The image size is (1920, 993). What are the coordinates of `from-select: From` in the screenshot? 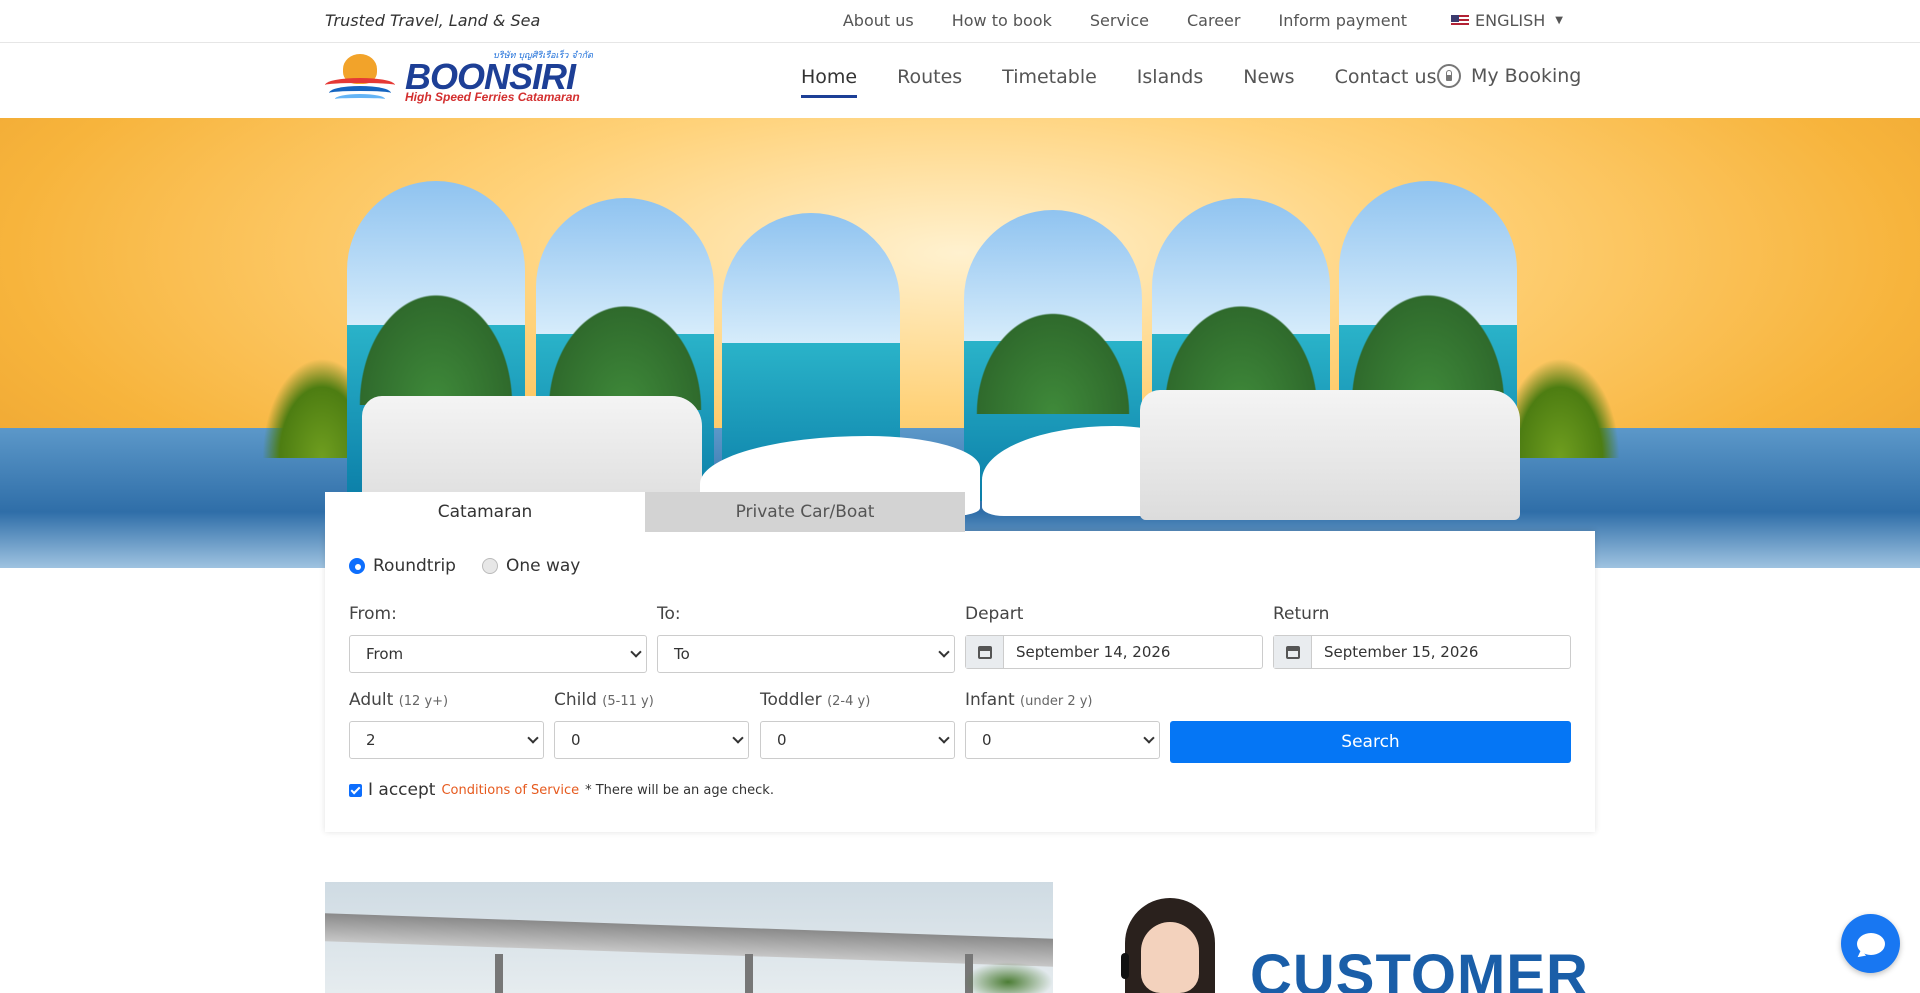 It's located at (498, 654).